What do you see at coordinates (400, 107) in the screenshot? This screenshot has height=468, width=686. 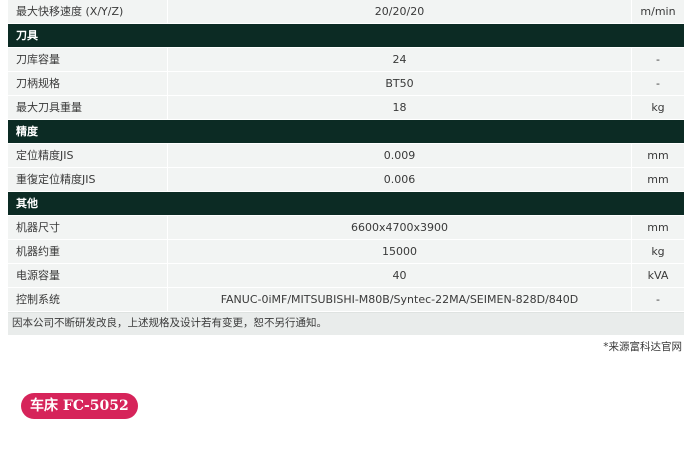 I see `spec-value: 18` at bounding box center [400, 107].